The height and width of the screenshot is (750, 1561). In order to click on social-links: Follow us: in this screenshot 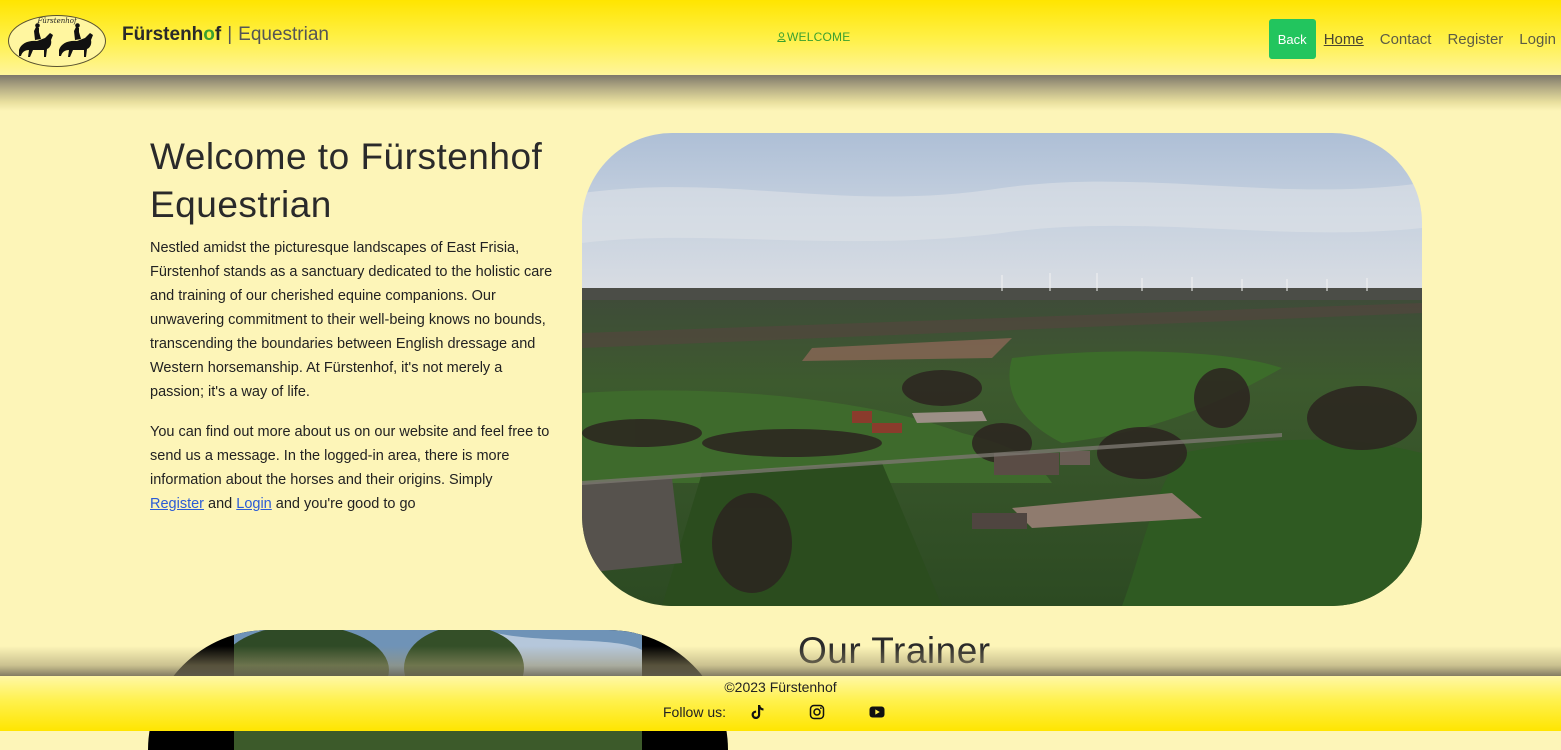, I will do `click(774, 712)`.